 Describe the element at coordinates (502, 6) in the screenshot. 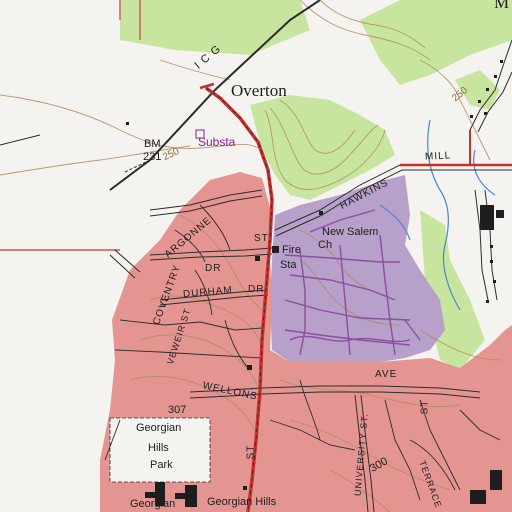

I see `place-label-top-right: M` at that location.